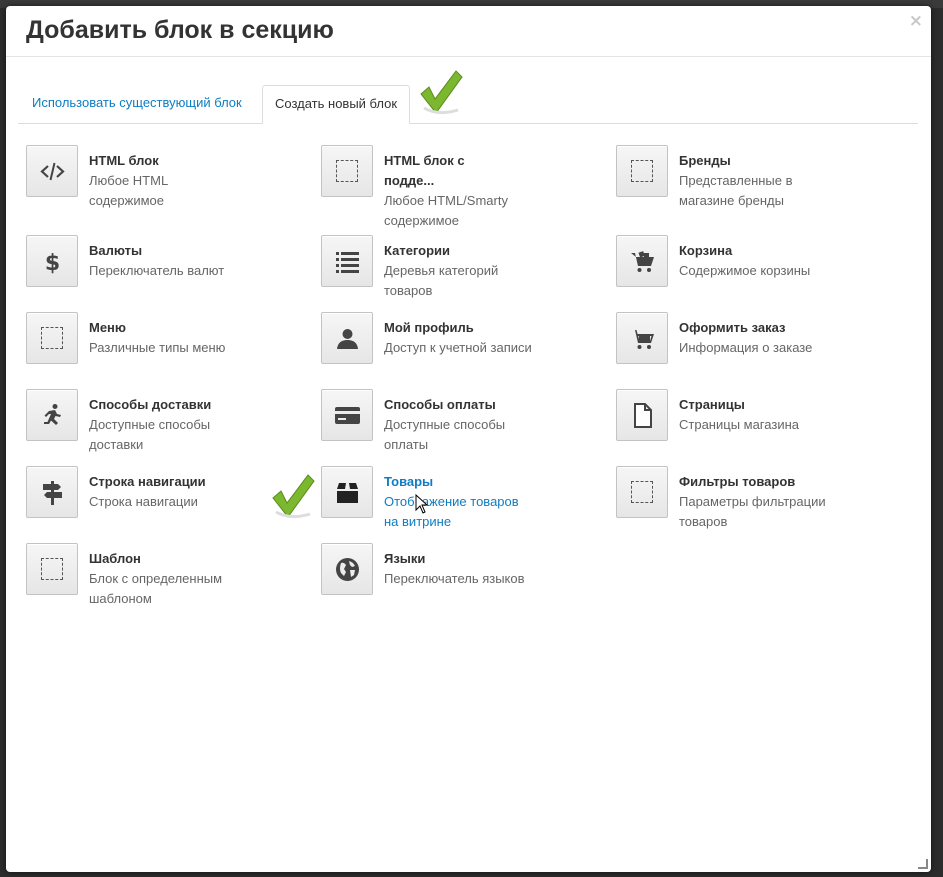  I want to click on block-item: Оформить заказ Информация о заказе, so click(761, 347).